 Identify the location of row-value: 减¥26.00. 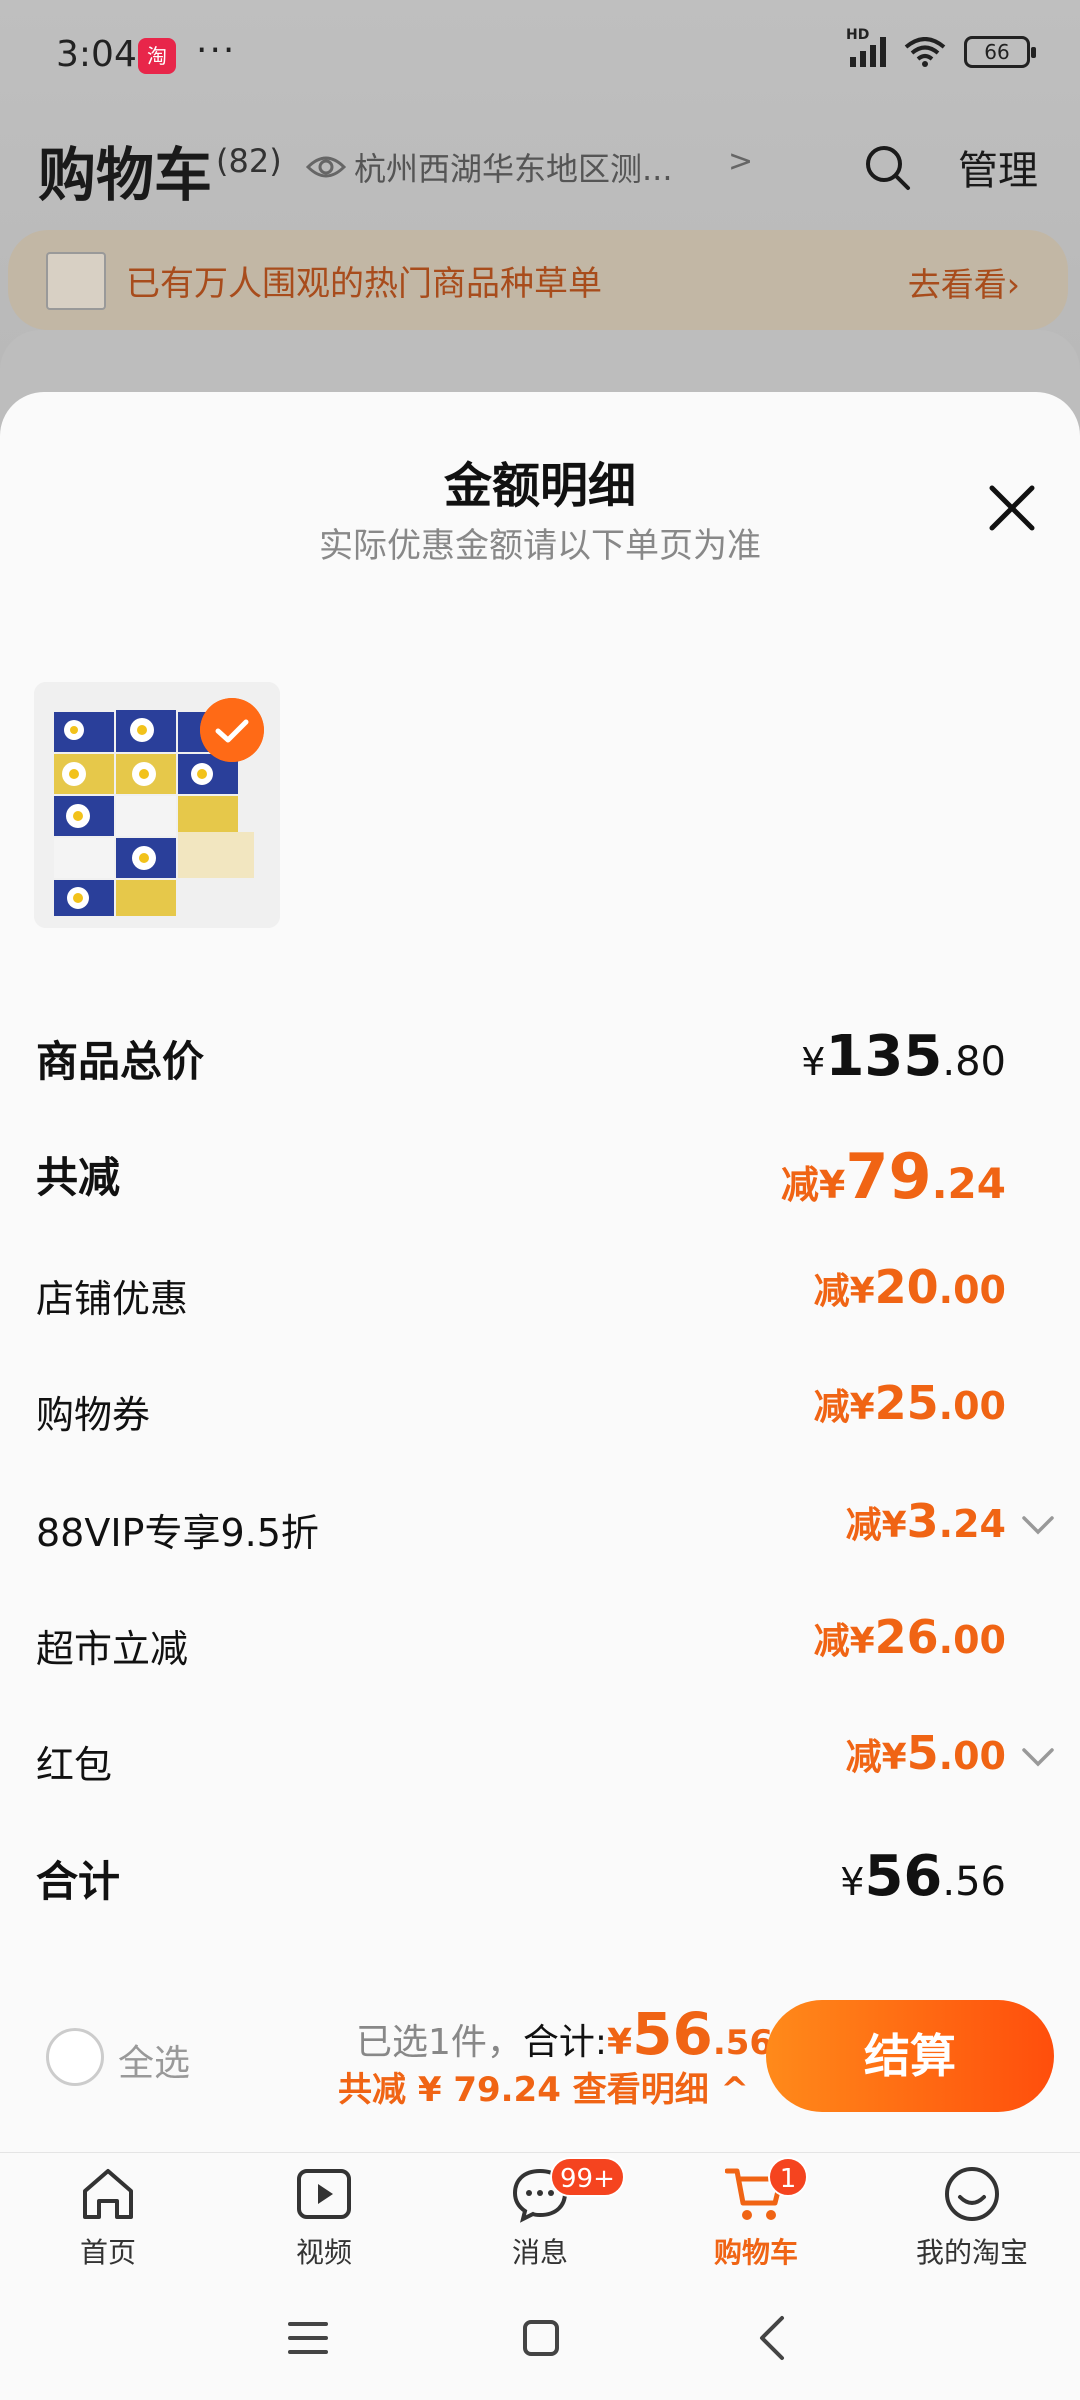
(909, 1637).